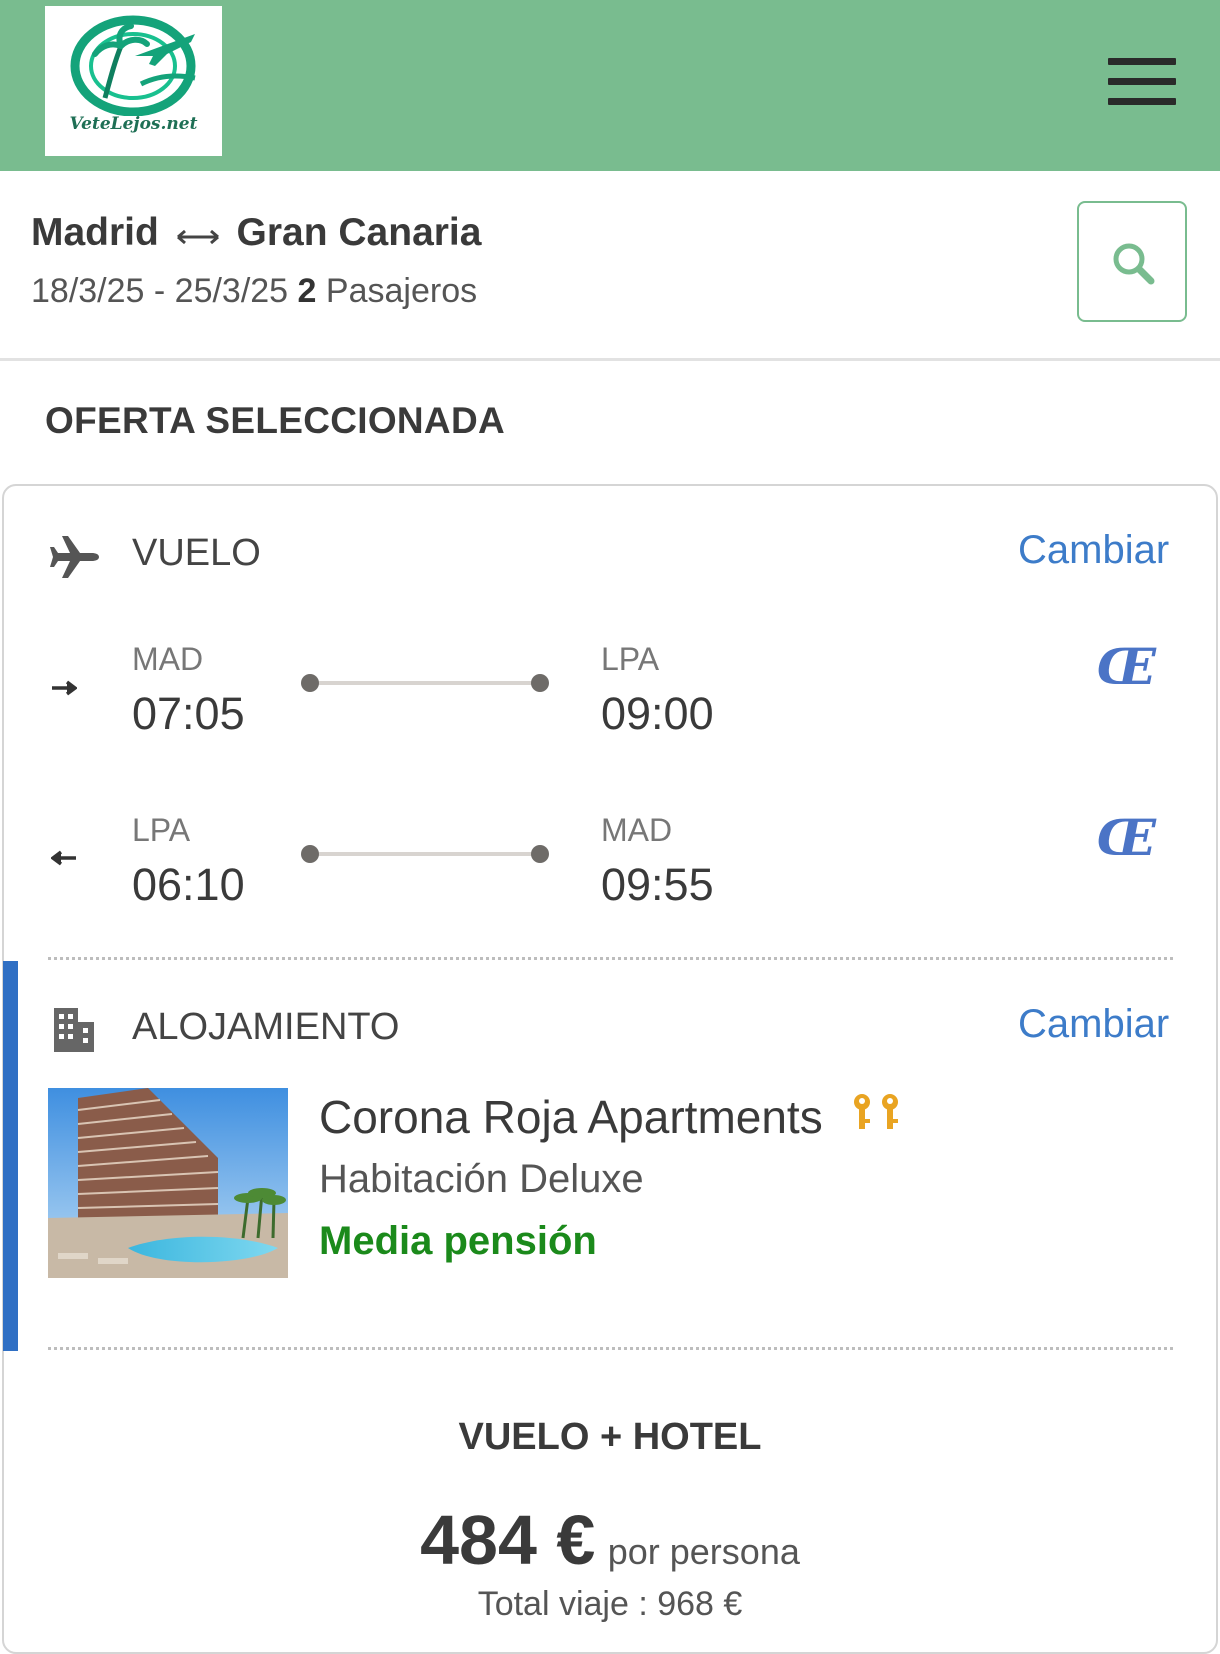  I want to click on segment-1-departure-time: 07:05, so click(188, 713).